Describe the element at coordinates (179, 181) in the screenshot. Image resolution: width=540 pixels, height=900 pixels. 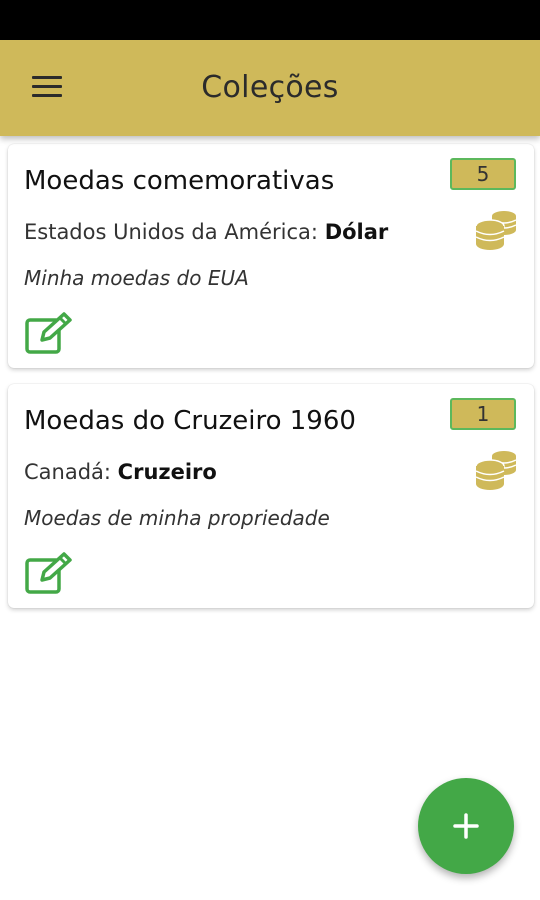
I see `collection-name: Moedas comemorativas` at that location.